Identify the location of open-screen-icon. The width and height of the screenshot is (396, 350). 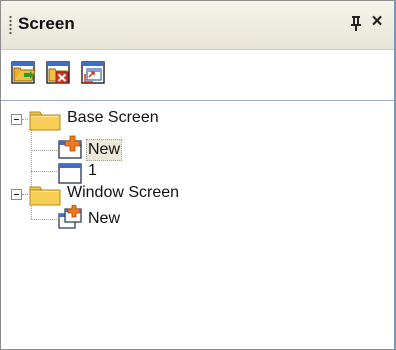
(23, 72).